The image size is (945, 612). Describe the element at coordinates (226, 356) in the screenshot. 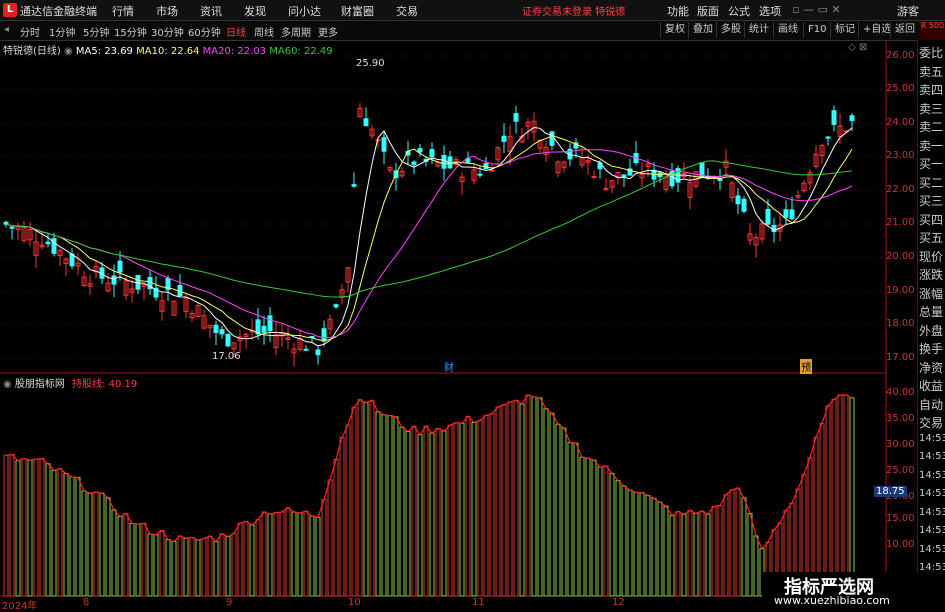

I see `low-price-label: 17.06` at that location.